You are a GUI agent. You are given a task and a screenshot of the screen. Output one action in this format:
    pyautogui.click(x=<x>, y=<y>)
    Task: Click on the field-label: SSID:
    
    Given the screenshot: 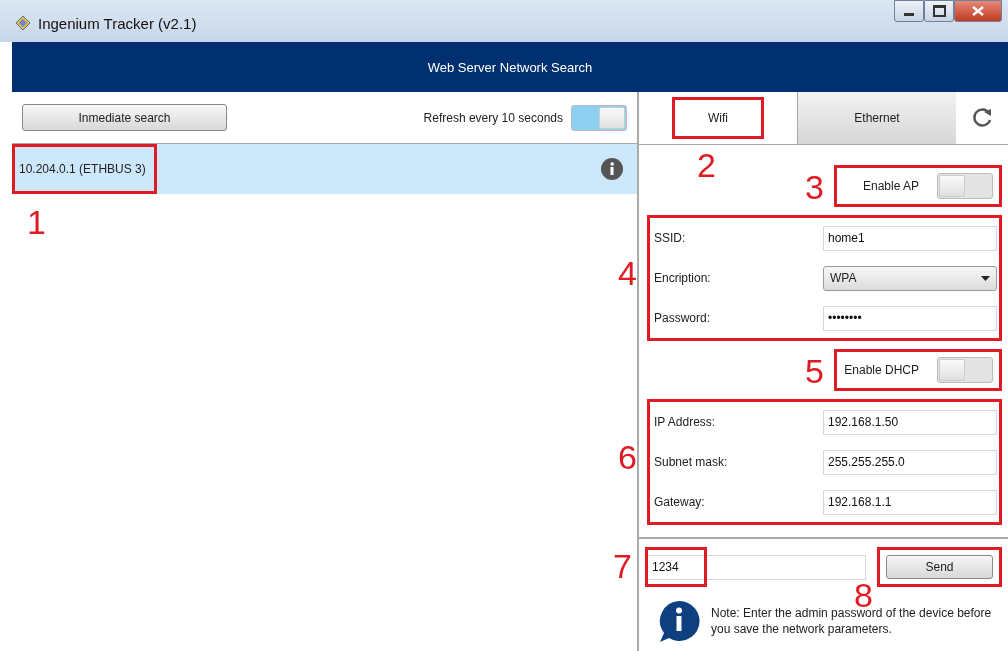 What is the action you would take?
    pyautogui.click(x=670, y=238)
    